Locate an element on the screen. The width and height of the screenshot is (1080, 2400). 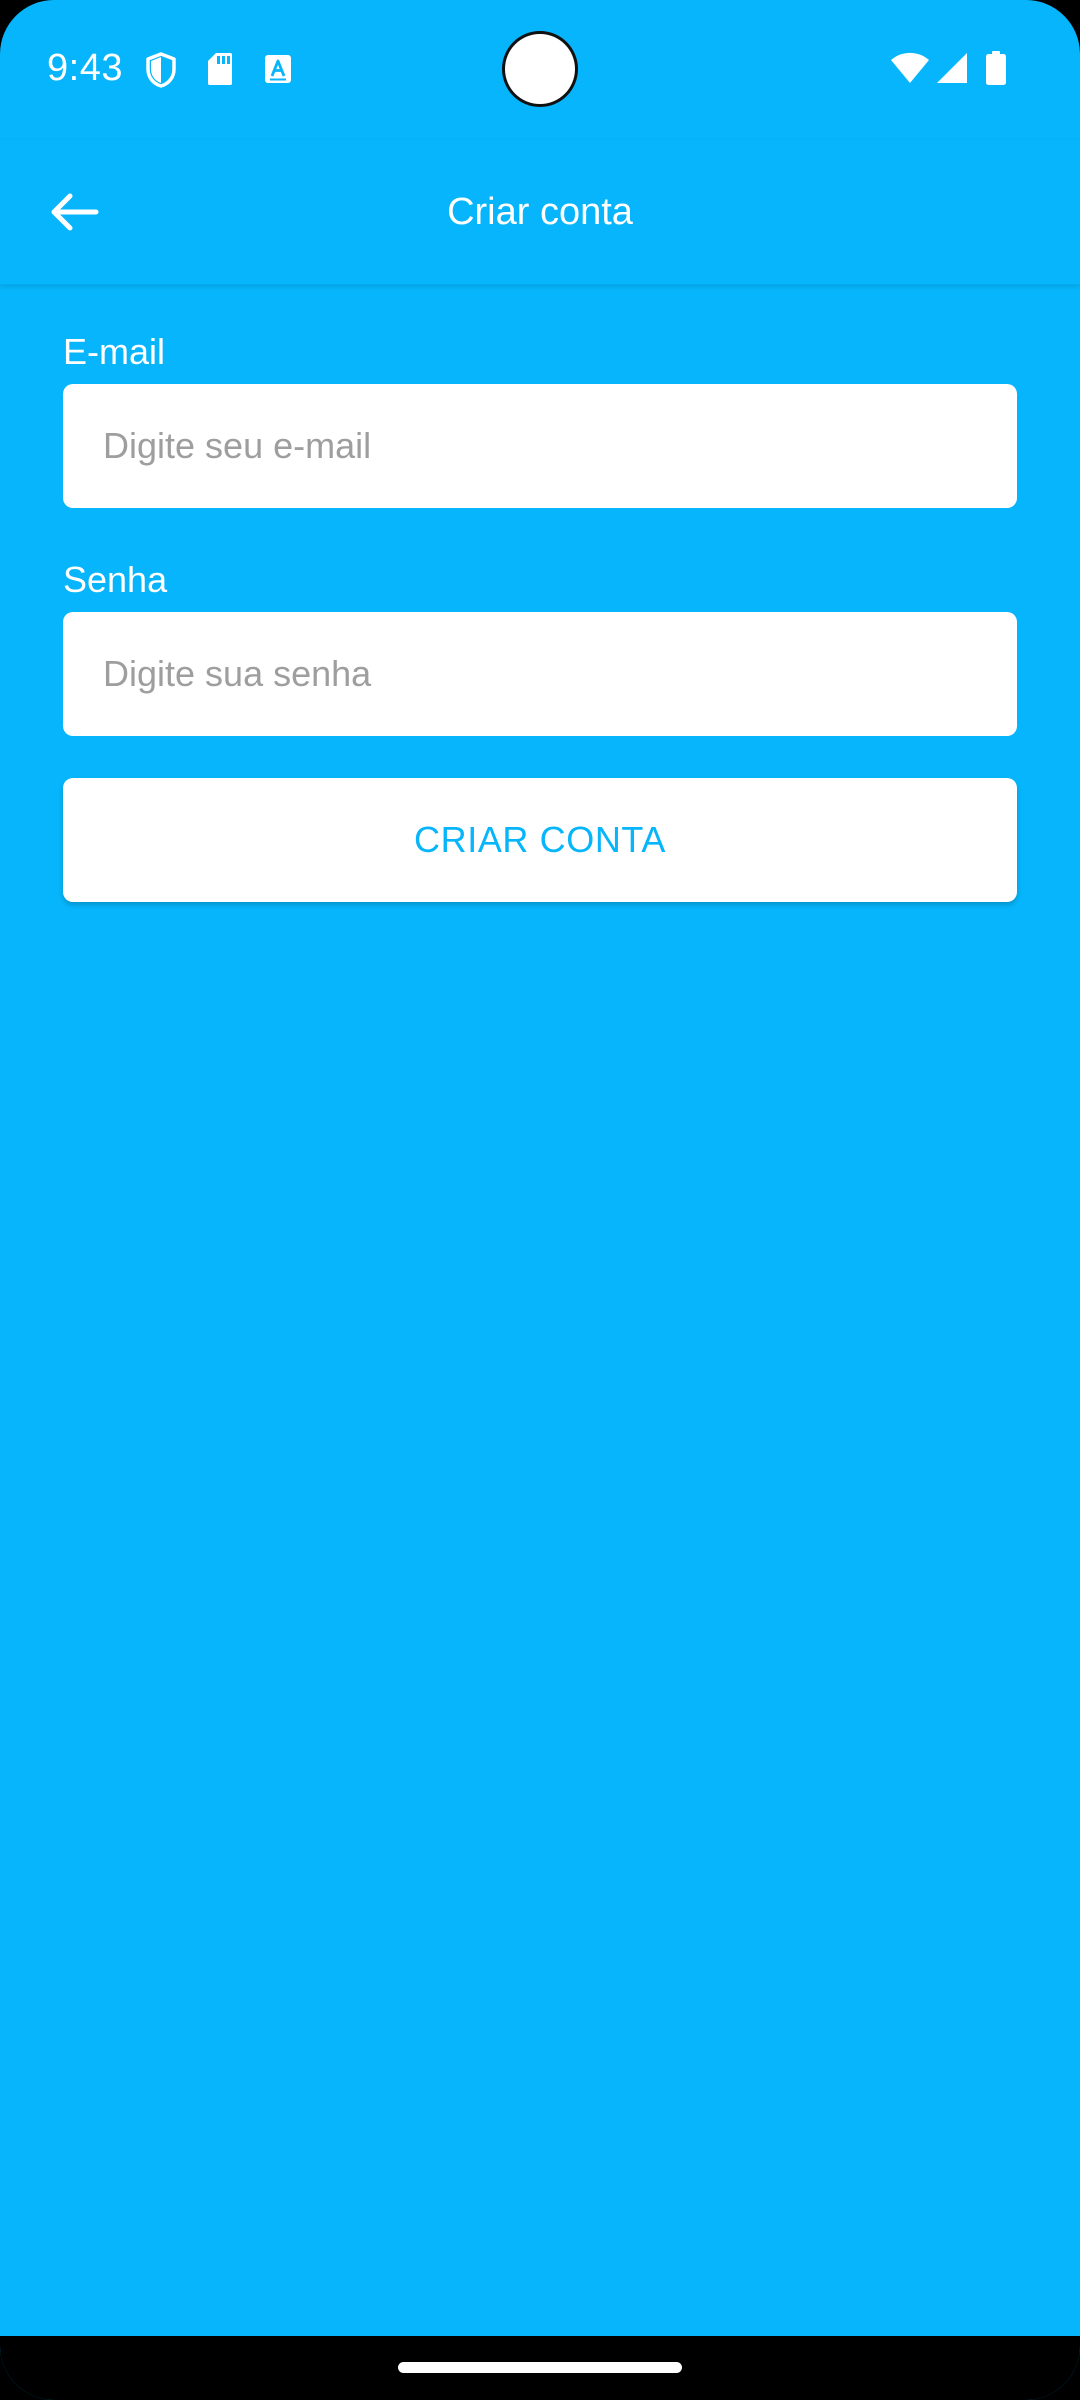
password-field is located at coordinates (540, 674).